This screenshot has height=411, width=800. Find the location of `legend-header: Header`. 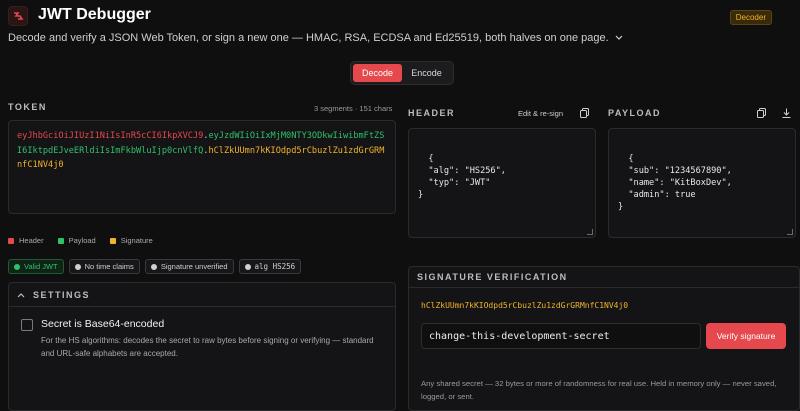

legend-header: Header is located at coordinates (26, 240).